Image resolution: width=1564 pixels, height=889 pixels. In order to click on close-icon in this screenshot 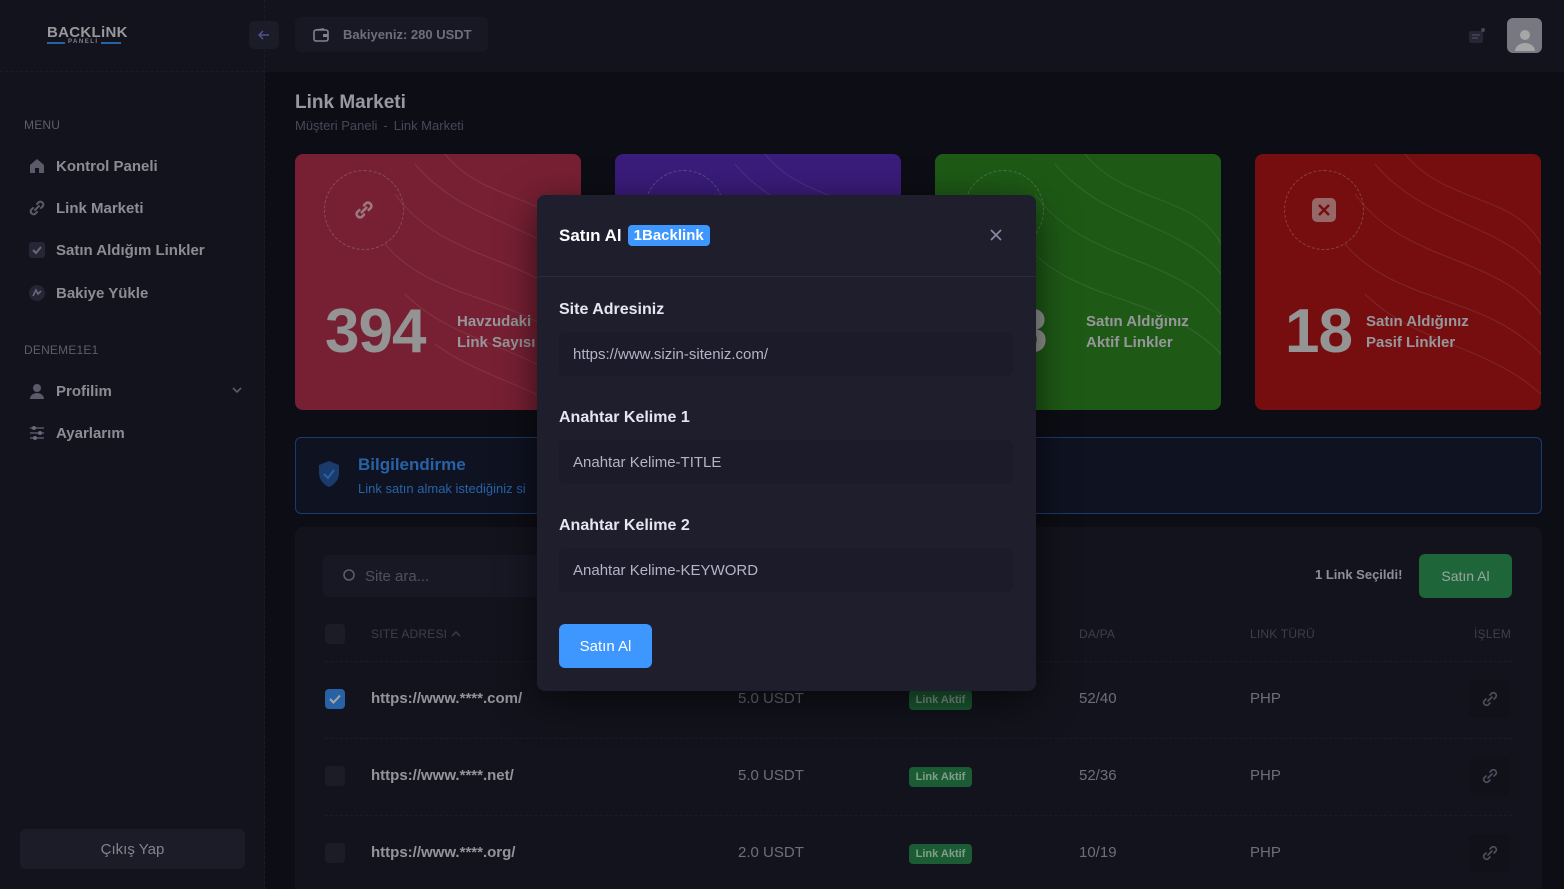, I will do `click(996, 235)`.